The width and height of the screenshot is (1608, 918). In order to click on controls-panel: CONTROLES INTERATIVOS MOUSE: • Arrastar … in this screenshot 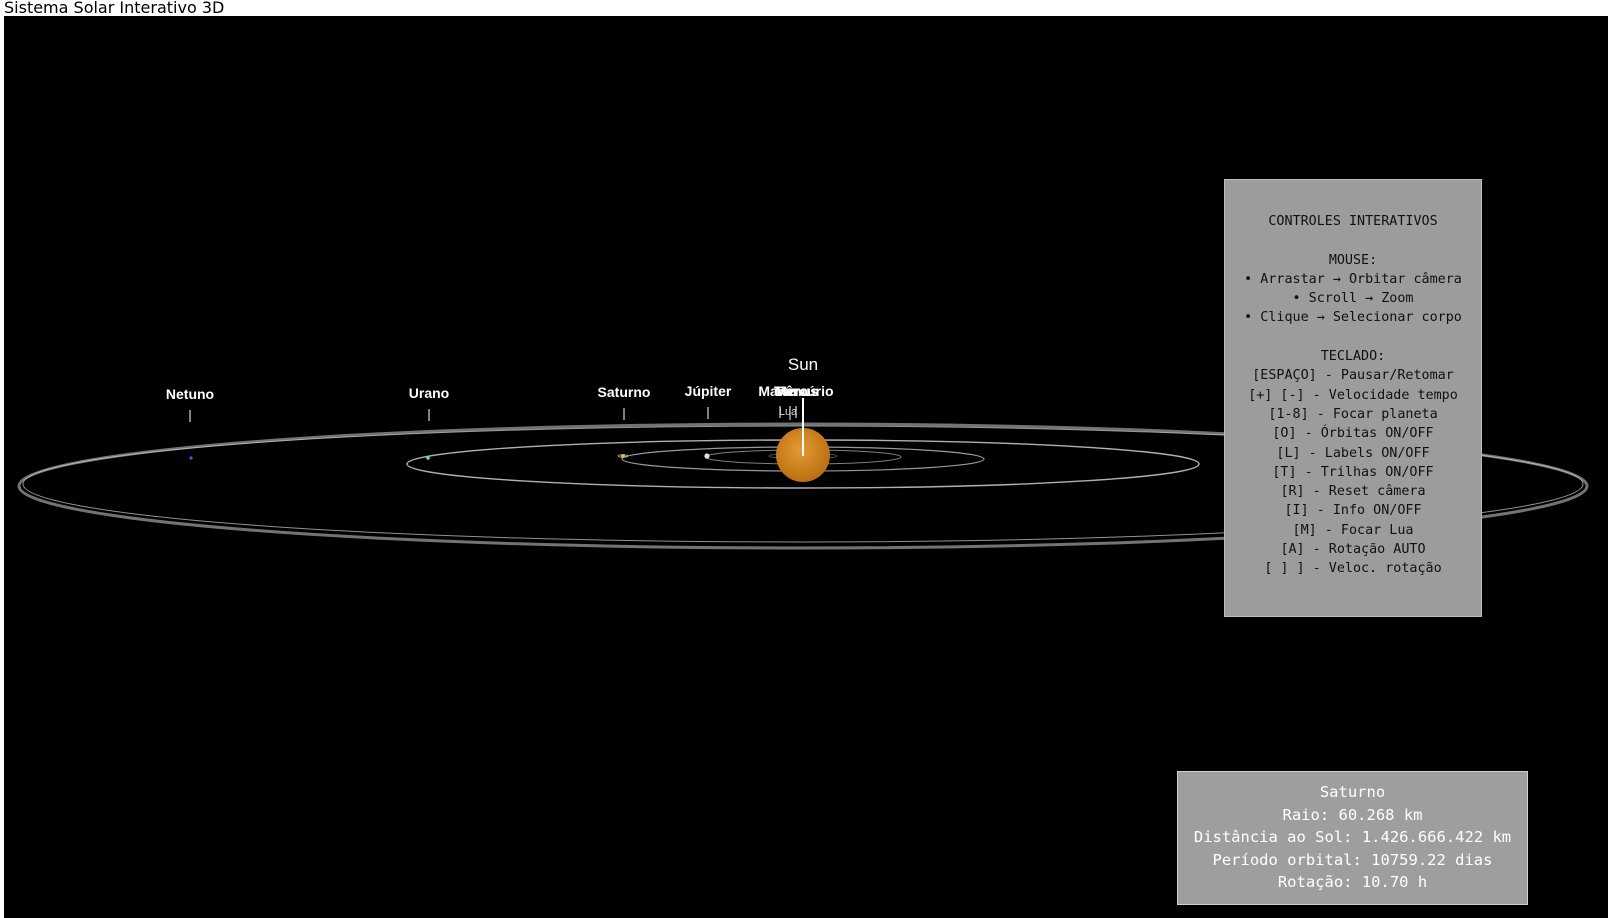, I will do `click(1353, 398)`.